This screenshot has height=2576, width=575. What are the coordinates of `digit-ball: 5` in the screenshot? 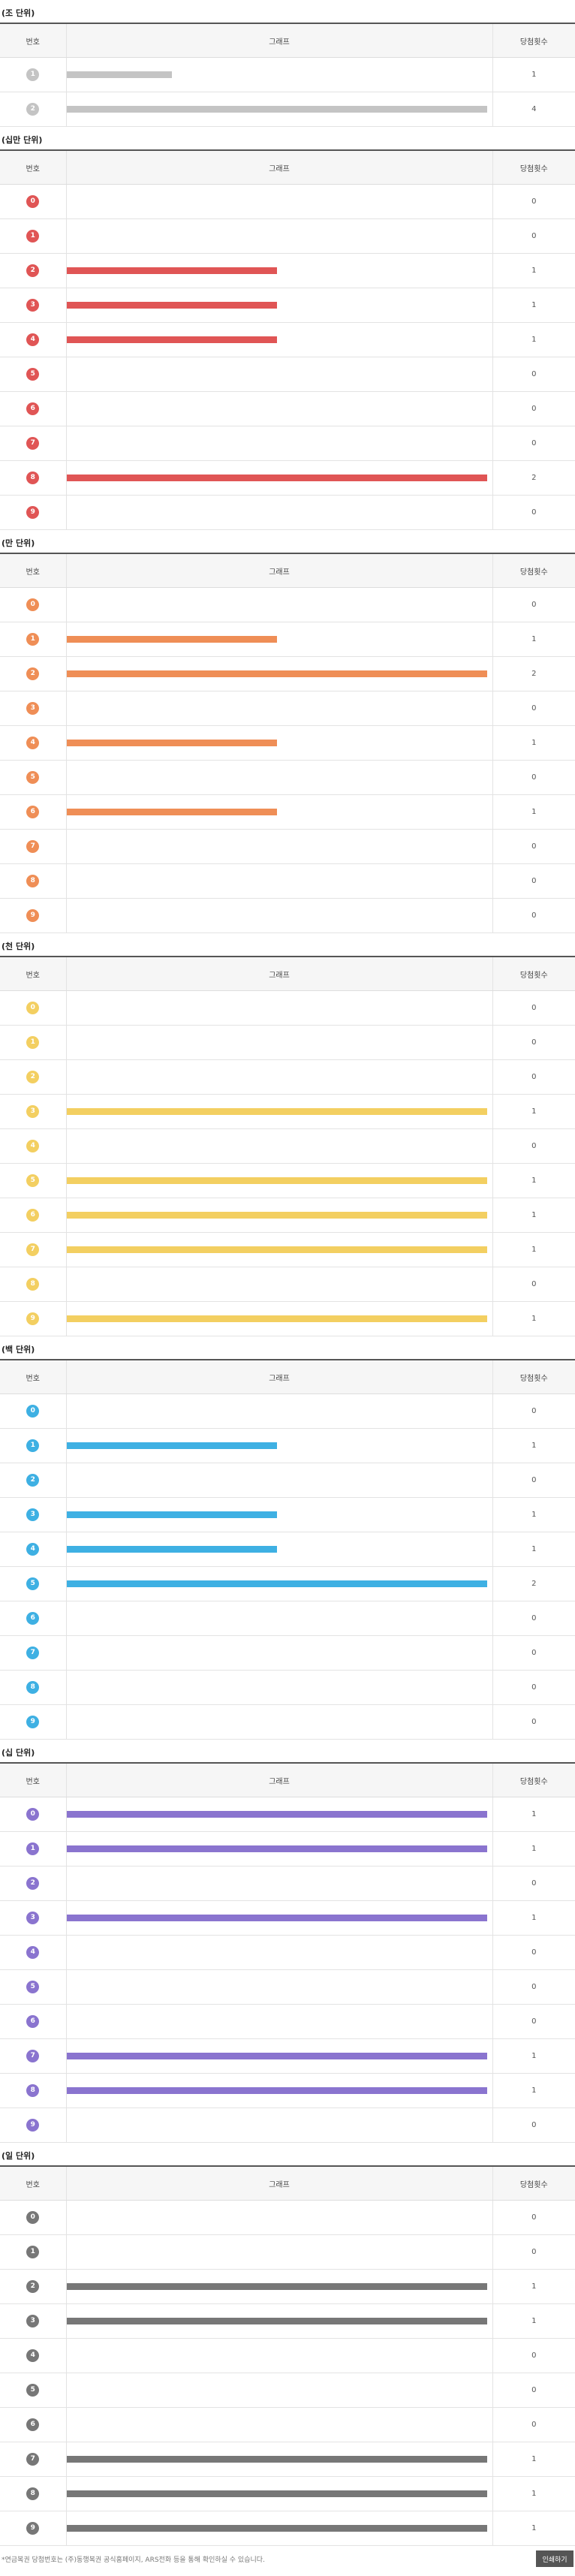 It's located at (33, 777).